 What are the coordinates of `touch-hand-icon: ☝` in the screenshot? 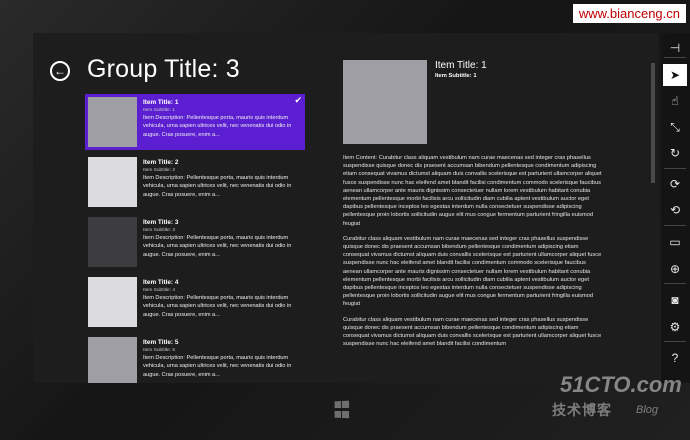 It's located at (675, 101).